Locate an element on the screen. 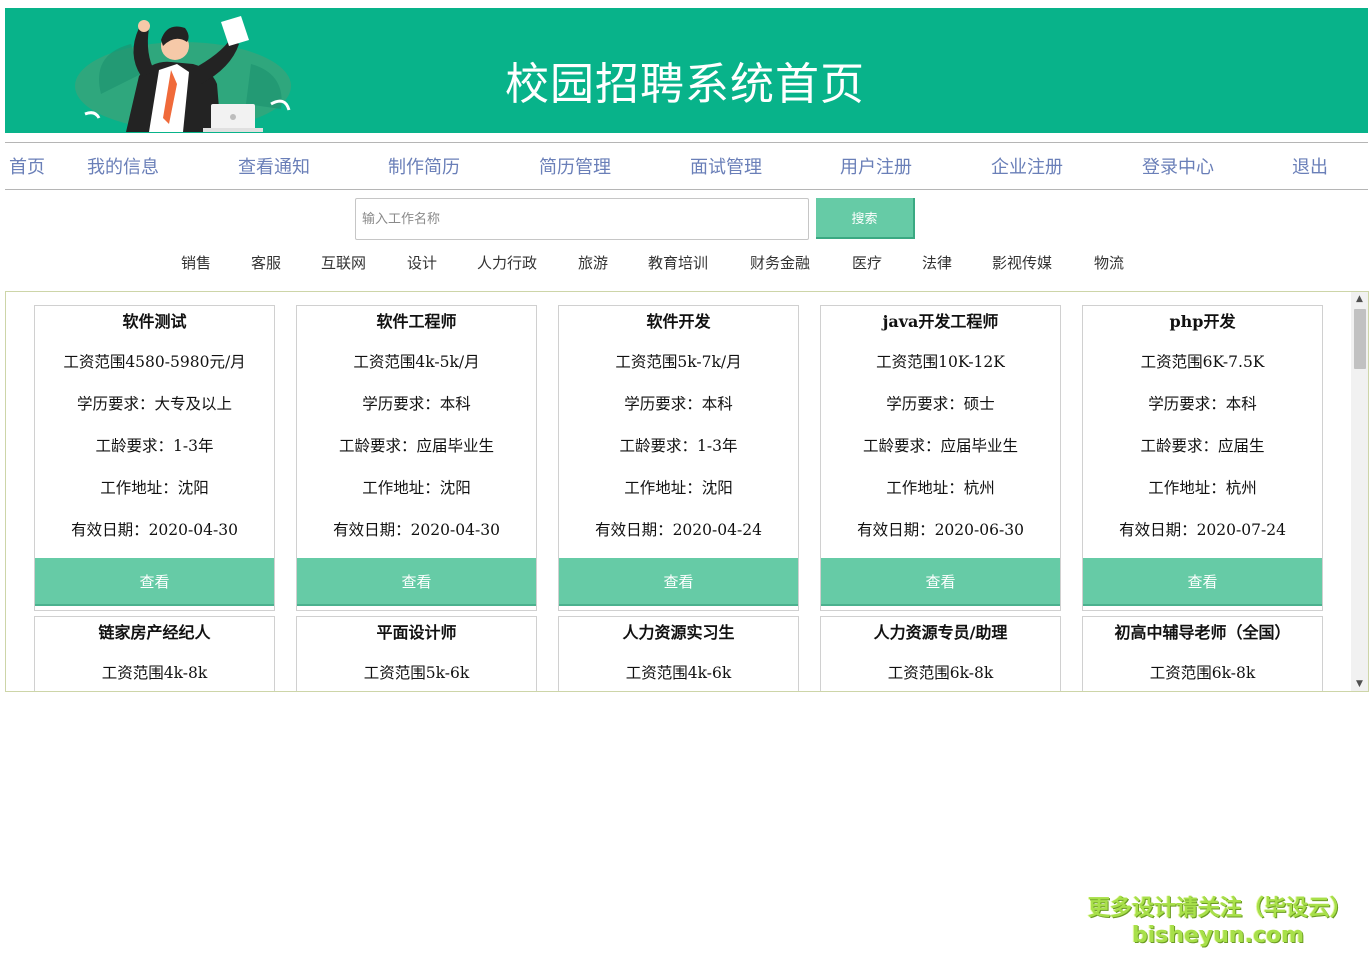 The image size is (1371, 971). page-title: 校园招聘系统首页 is located at coordinates (685, 84).